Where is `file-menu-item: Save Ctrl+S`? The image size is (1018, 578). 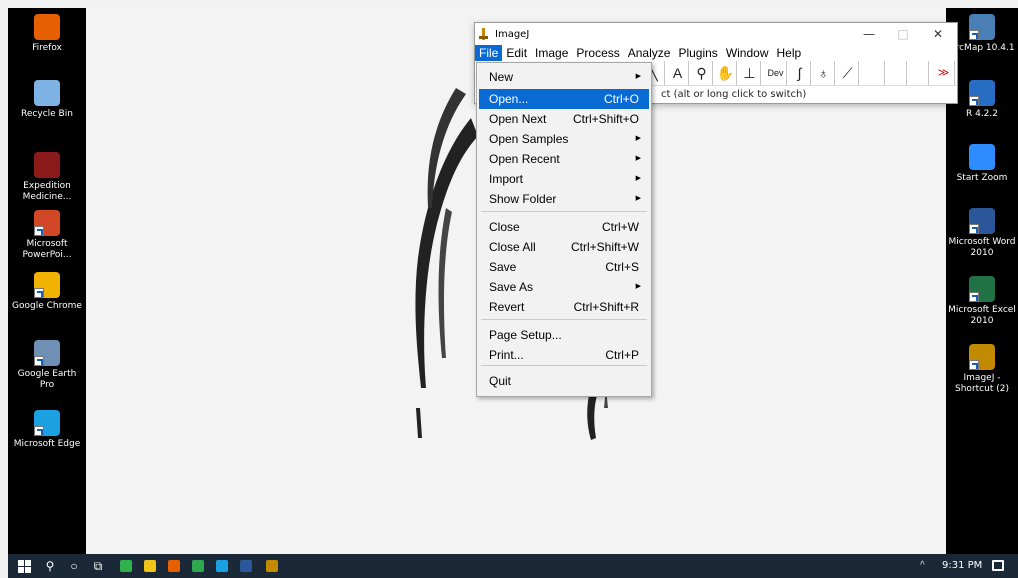
file-menu-item: Save Ctrl+S is located at coordinates (564, 267).